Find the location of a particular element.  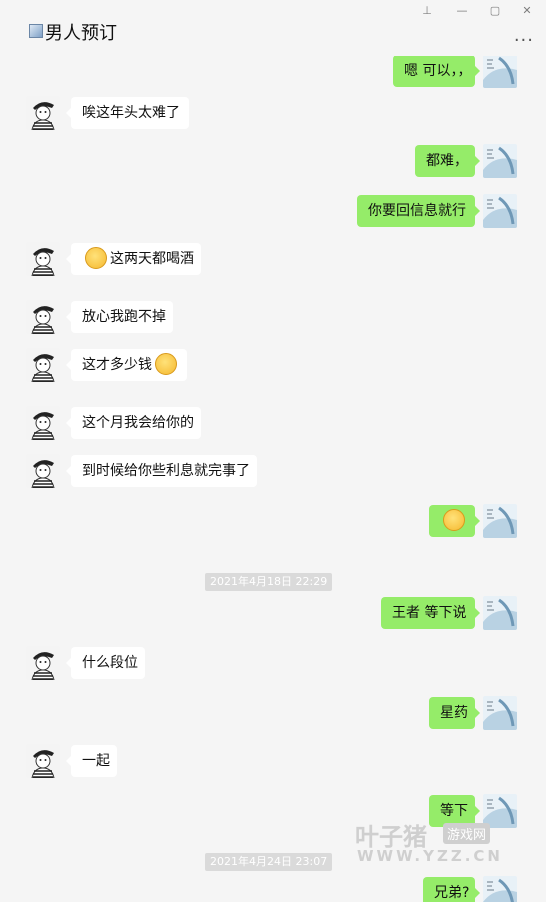

message-text: 你要回信息就行 is located at coordinates (417, 211).